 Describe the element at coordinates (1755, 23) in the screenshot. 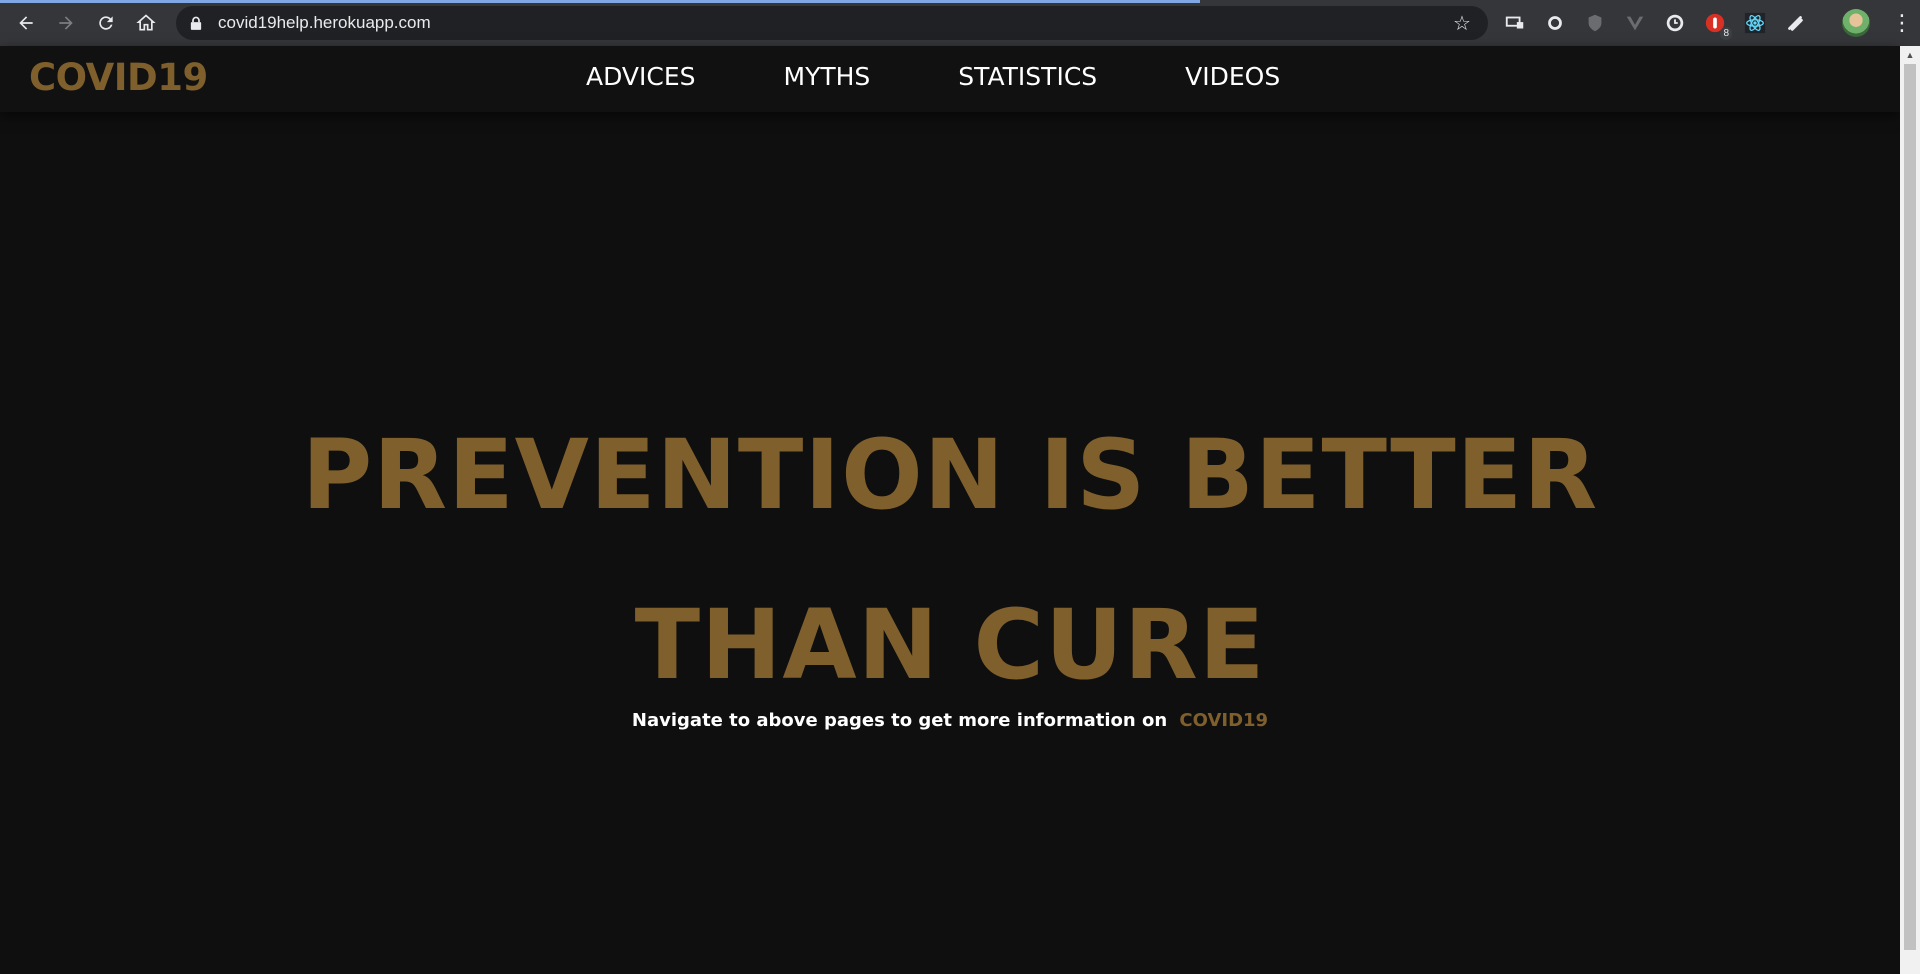

I see `extension-react-icon` at that location.